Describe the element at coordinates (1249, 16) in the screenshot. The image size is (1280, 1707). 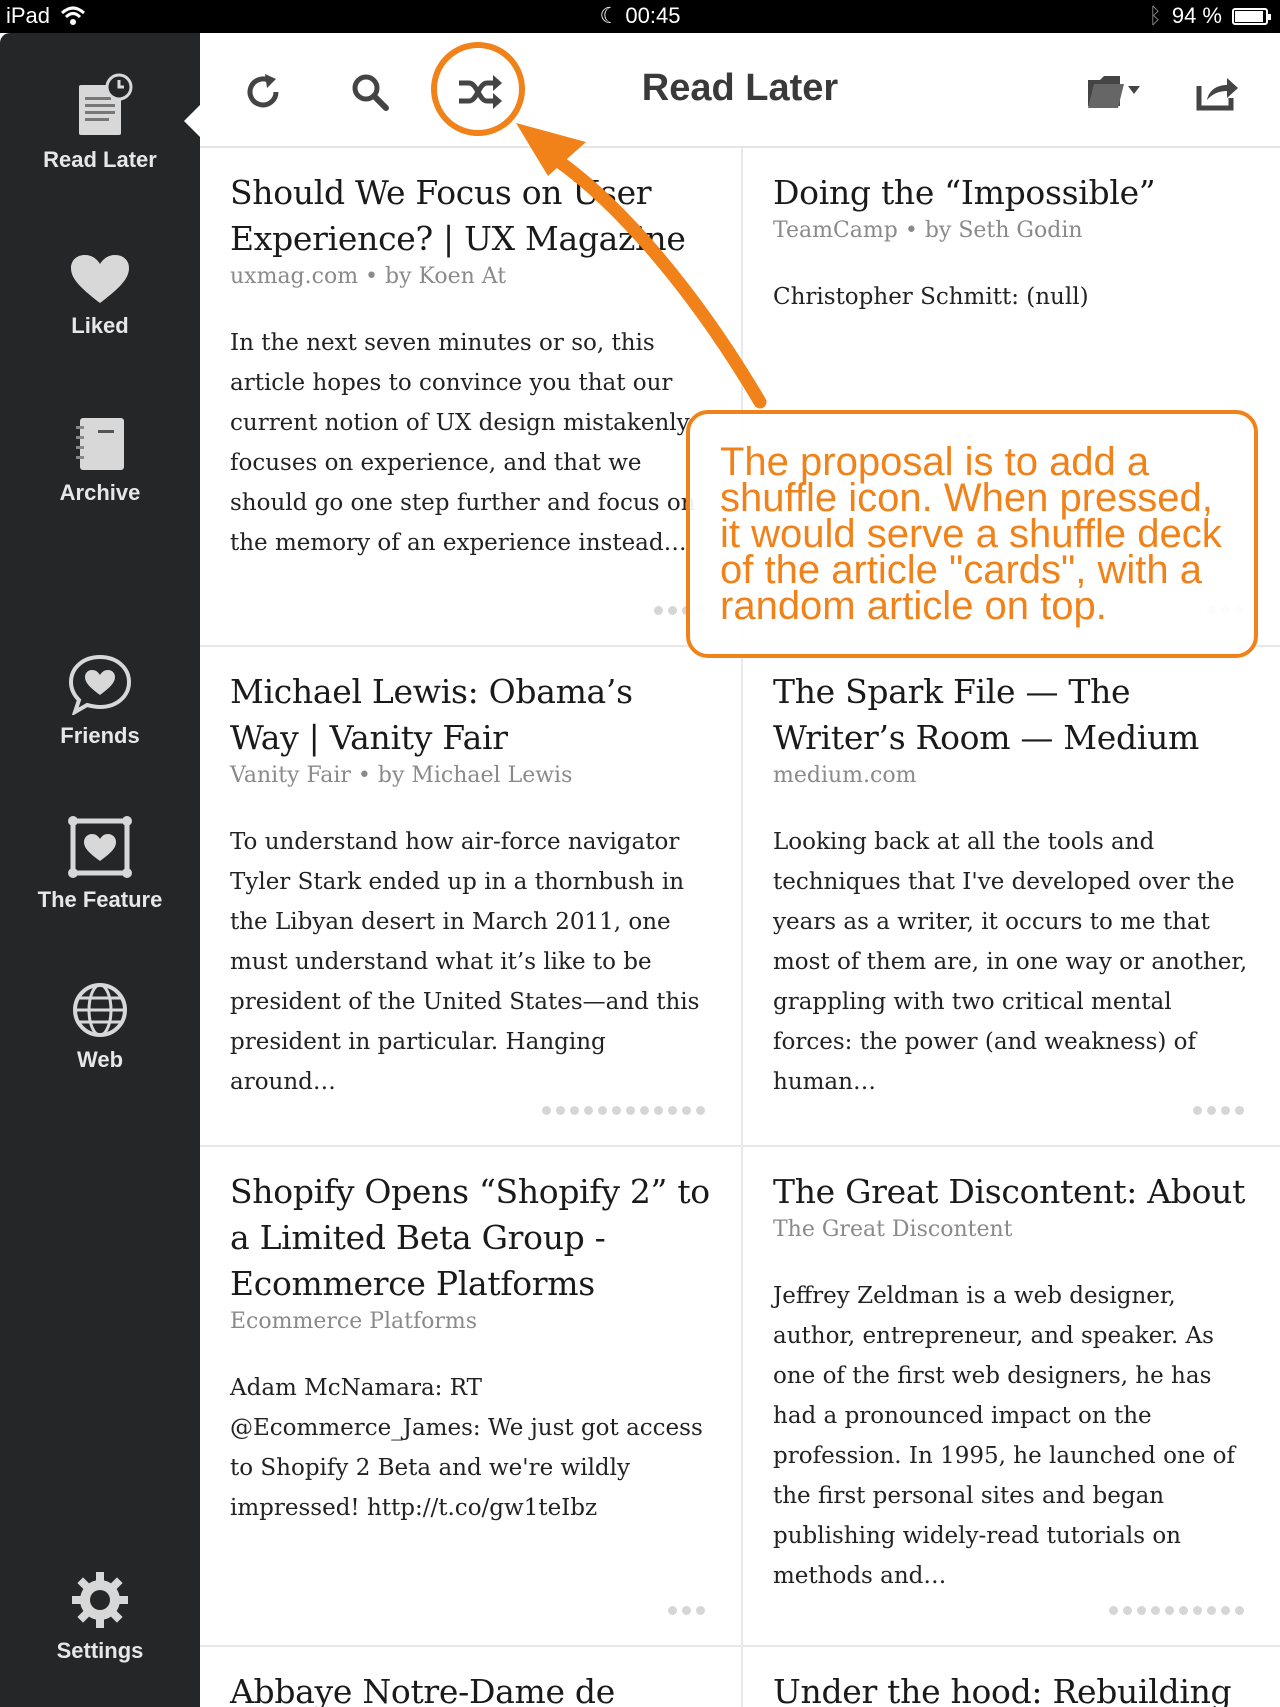
I see `battery-fill` at that location.